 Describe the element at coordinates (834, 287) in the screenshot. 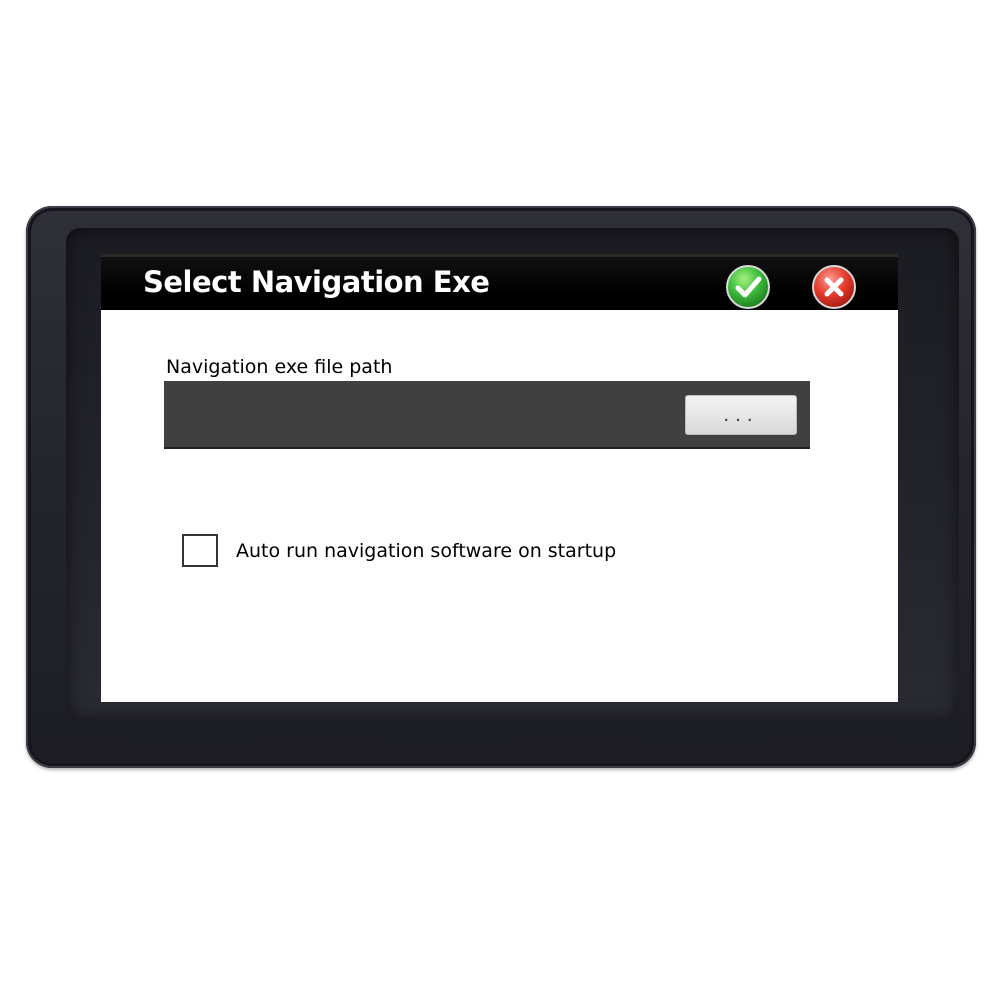

I see `cancel-button` at that location.